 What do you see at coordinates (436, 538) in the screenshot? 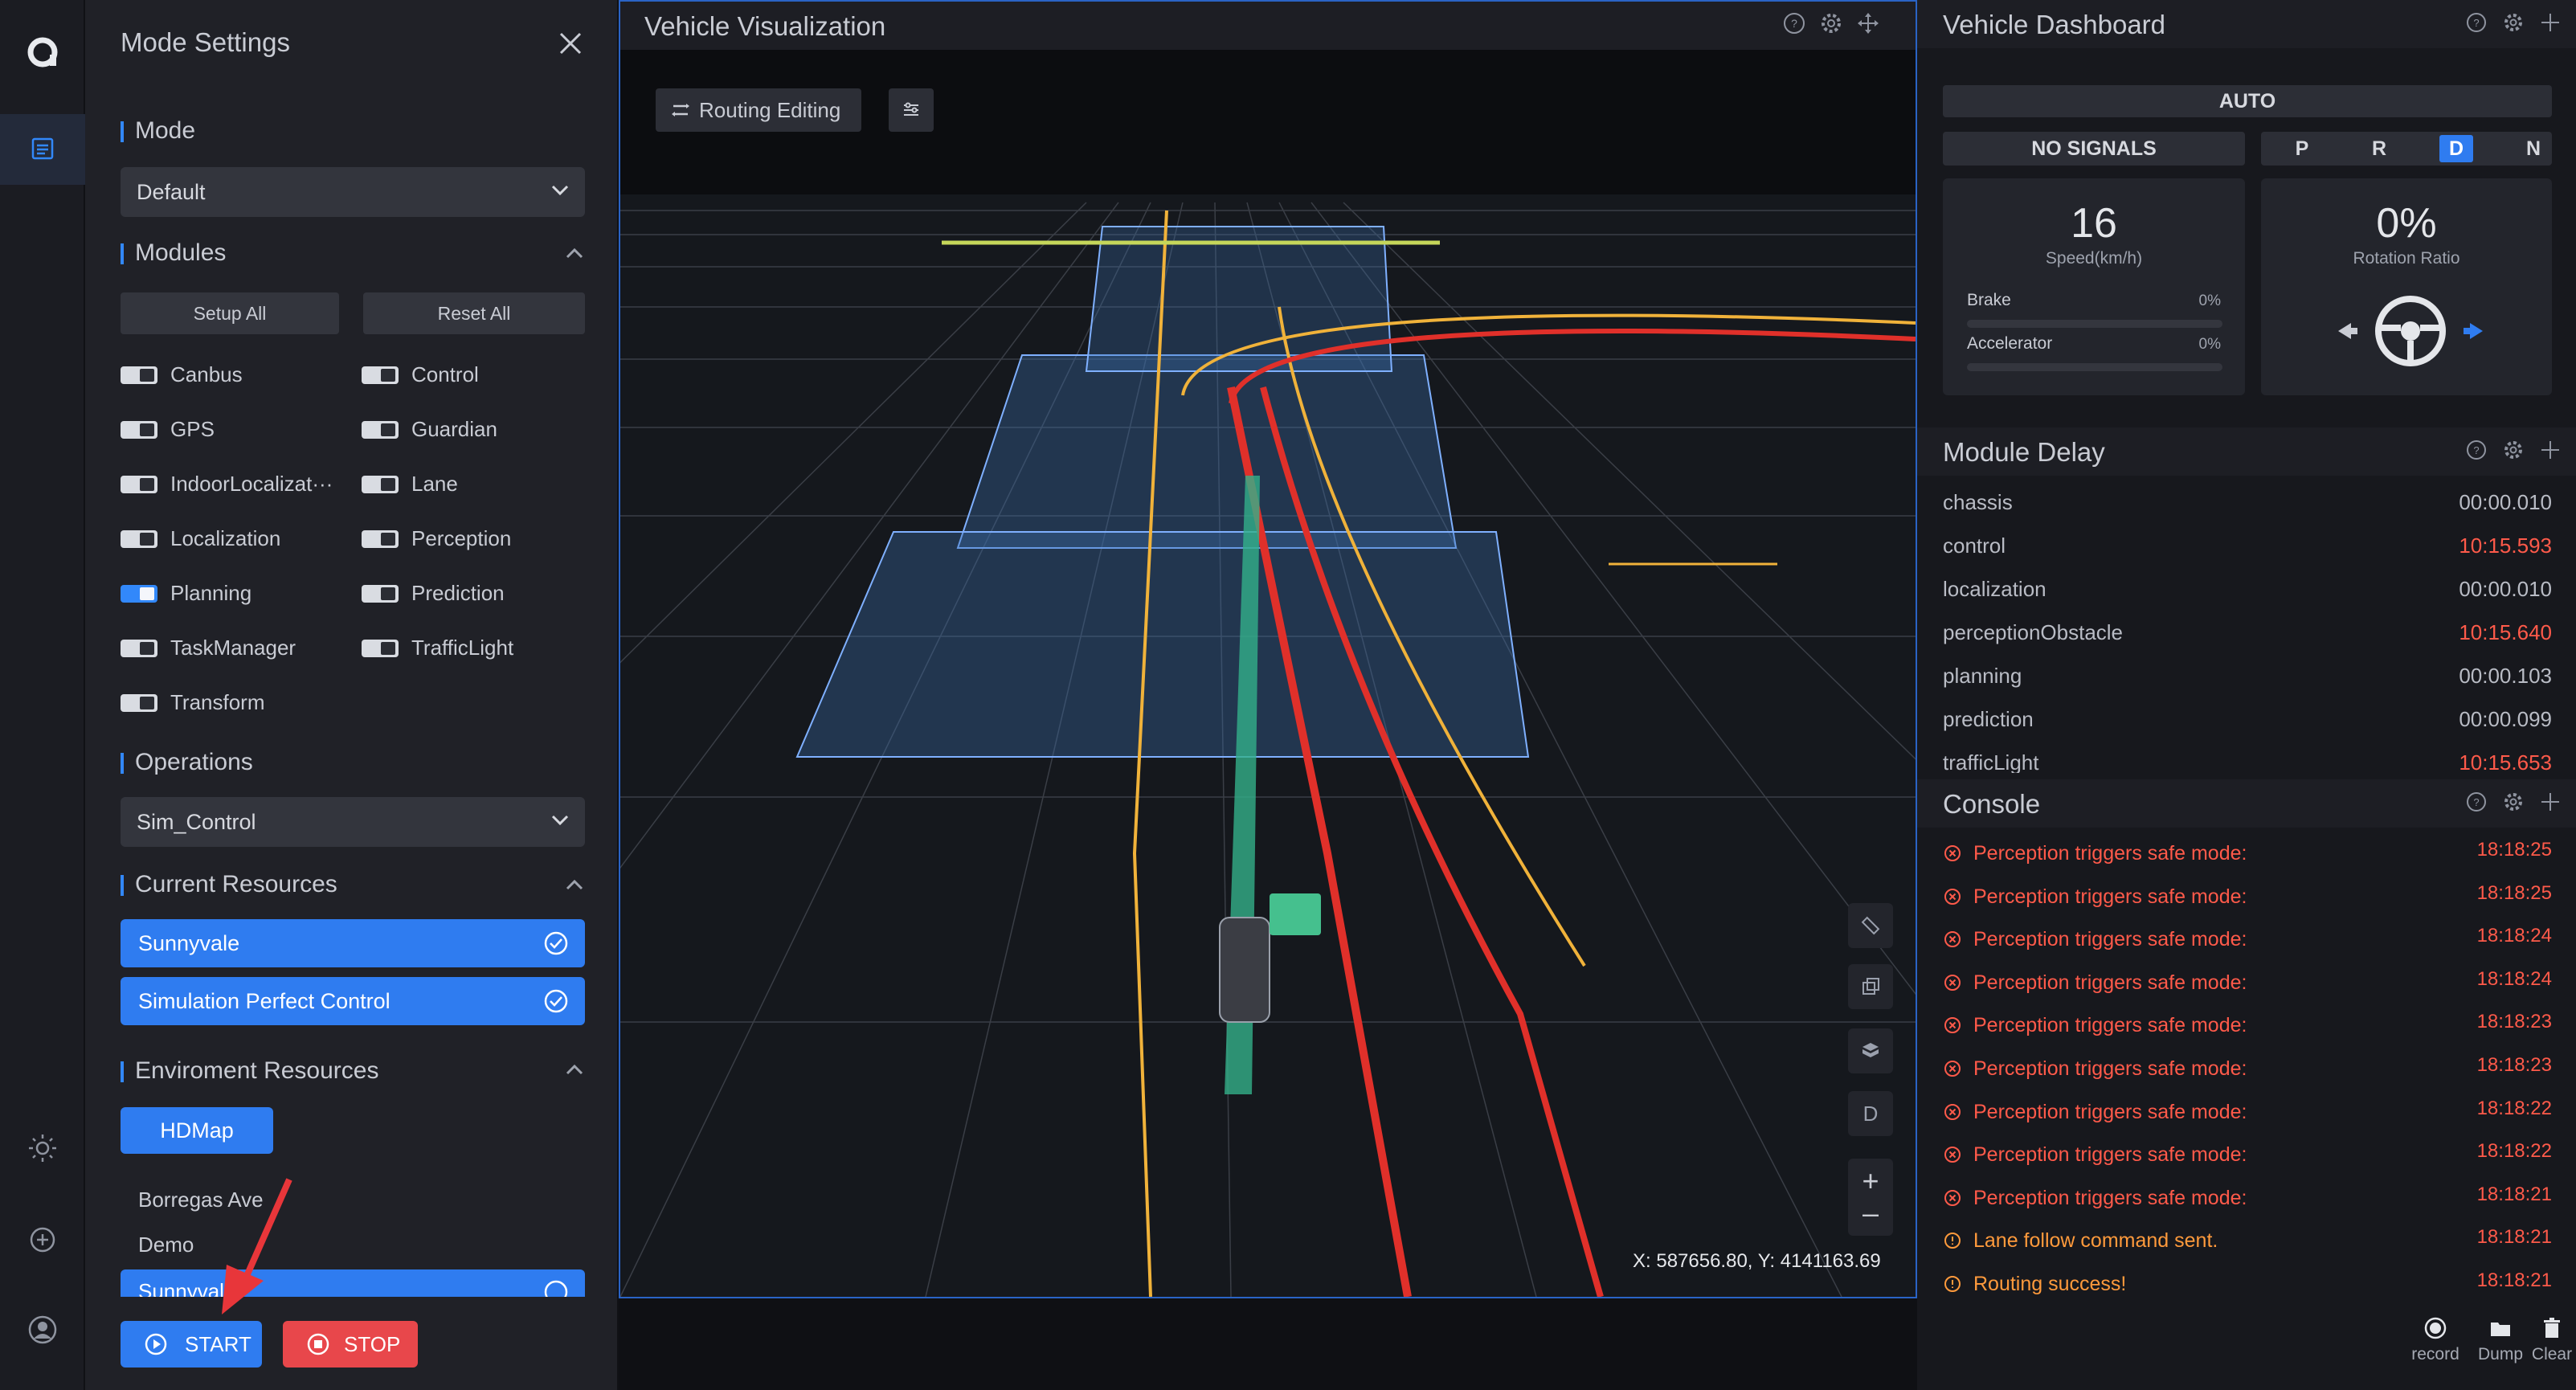
I see `module-toggle-perception: Perception` at bounding box center [436, 538].